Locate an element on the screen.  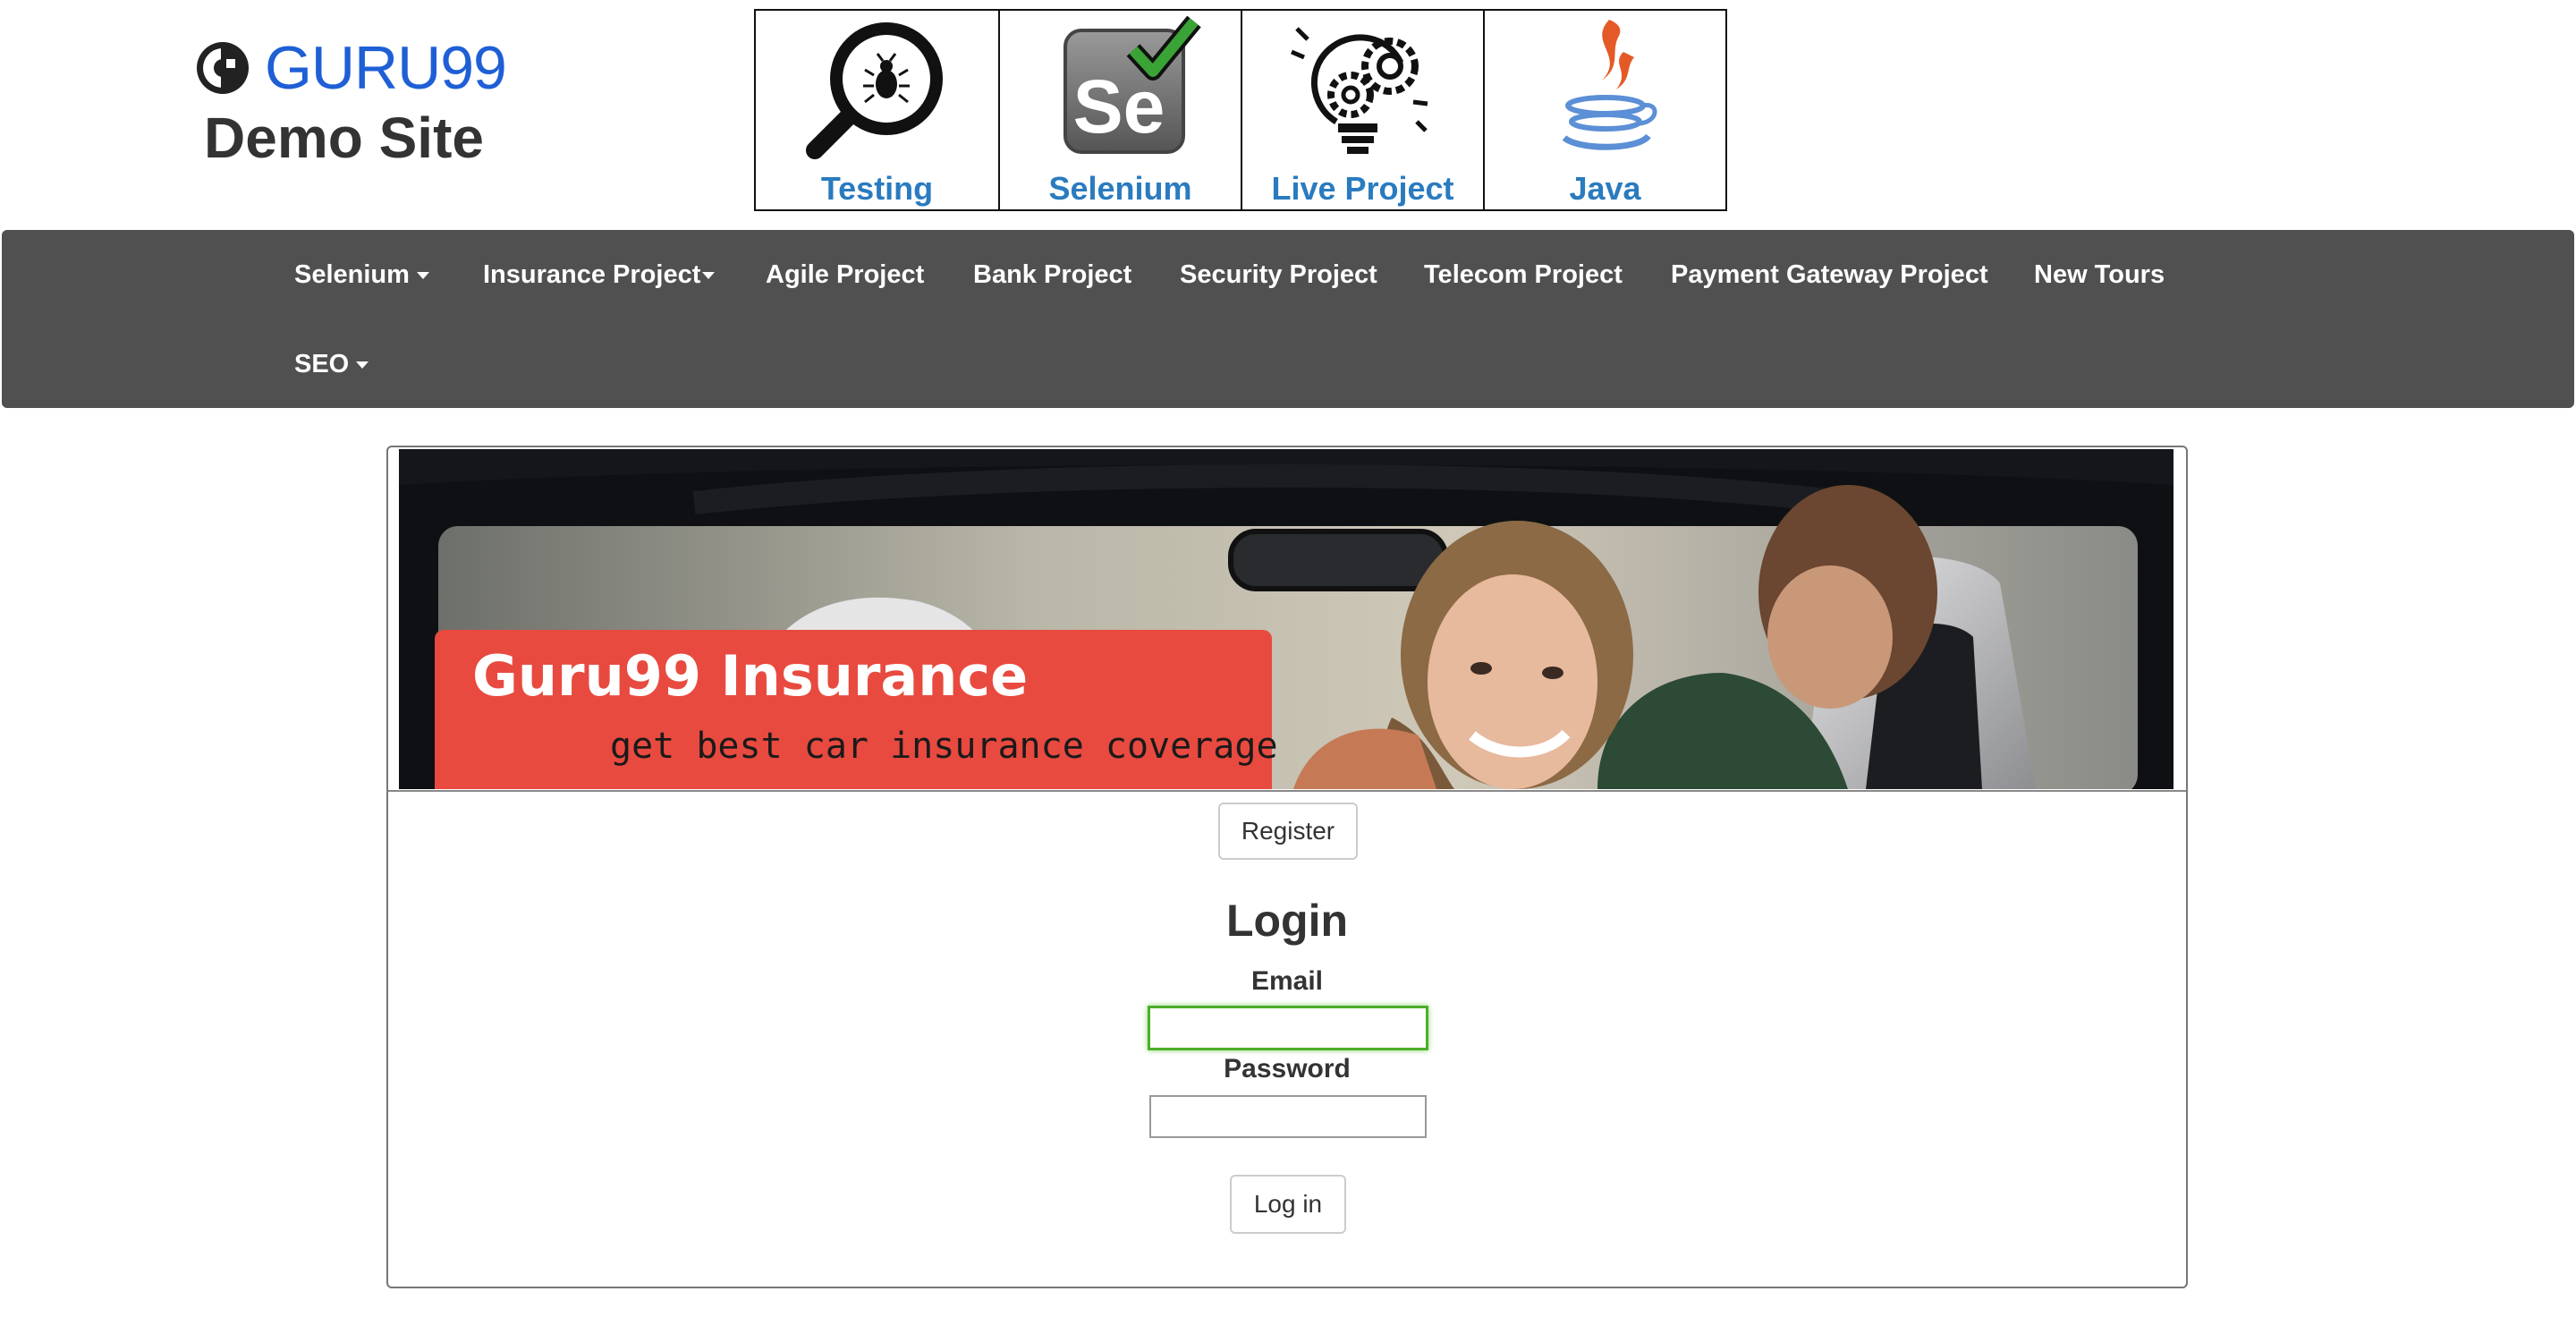
site-subtitle: Demo Site is located at coordinates (344, 138).